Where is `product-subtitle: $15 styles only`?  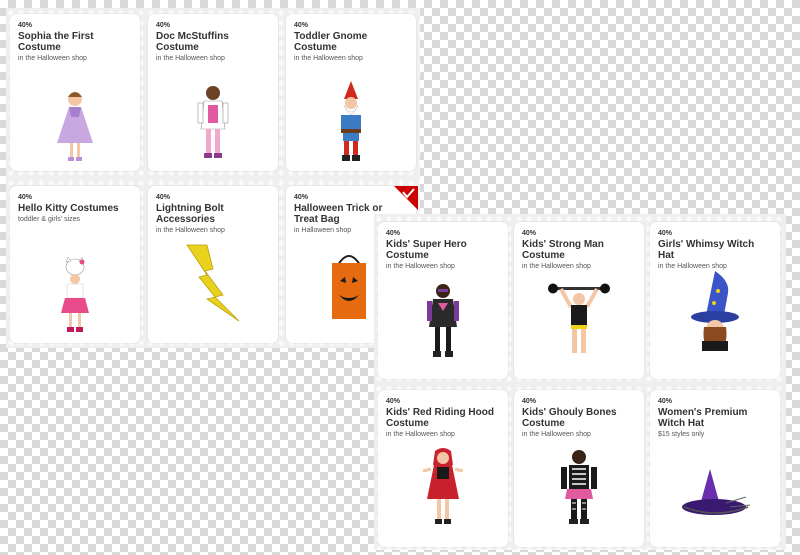 product-subtitle: $15 styles only is located at coordinates (681, 434).